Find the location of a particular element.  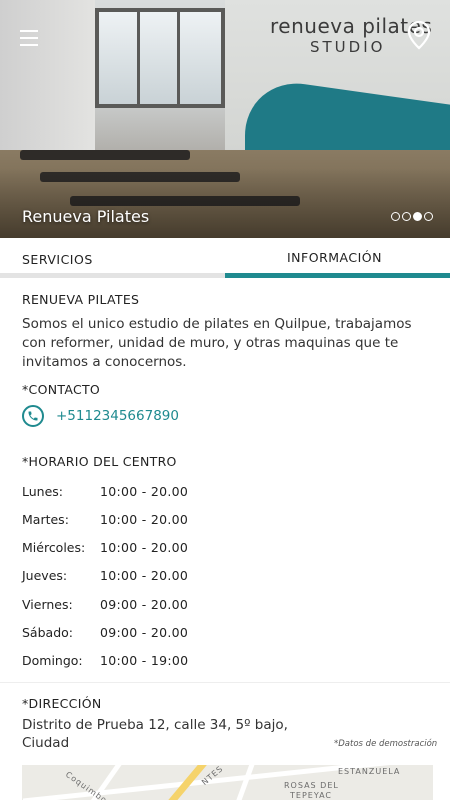

schedule-row: Sábado: 09:00 - 20.00 is located at coordinates (105, 632).